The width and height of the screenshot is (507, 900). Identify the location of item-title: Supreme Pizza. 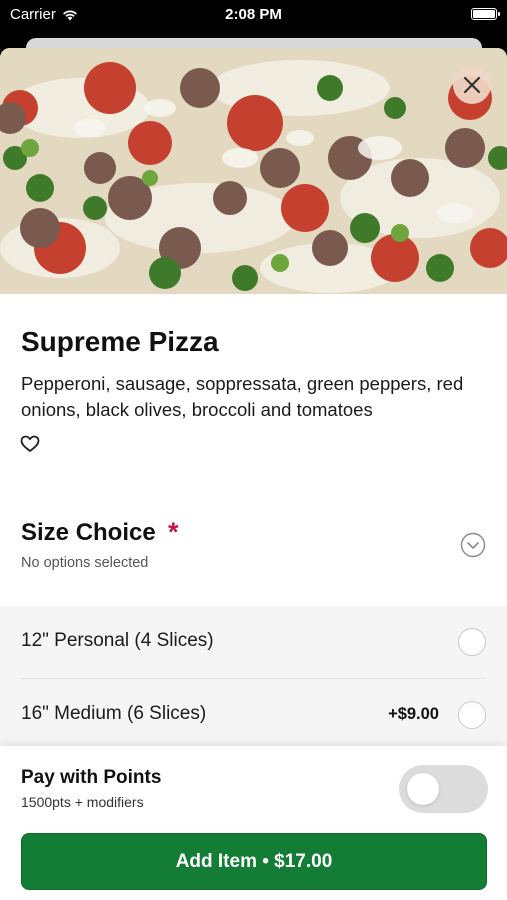
(120, 341).